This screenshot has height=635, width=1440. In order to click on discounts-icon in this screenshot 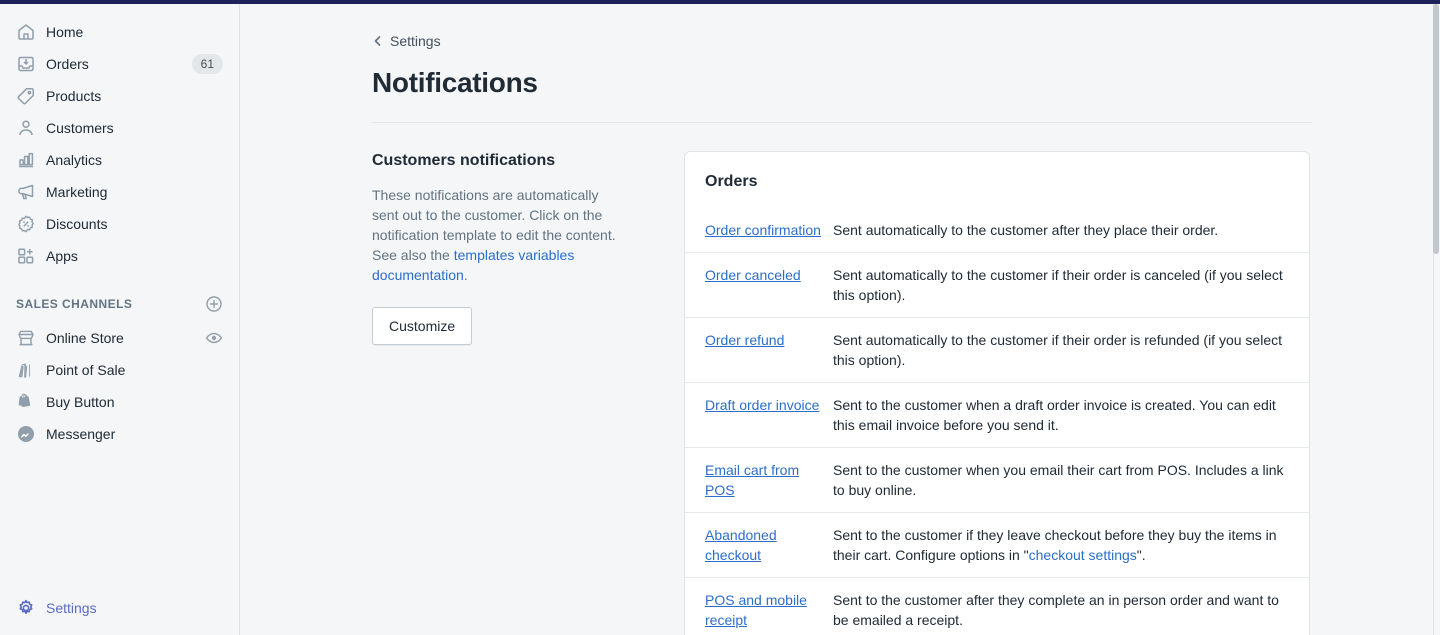, I will do `click(26, 224)`.